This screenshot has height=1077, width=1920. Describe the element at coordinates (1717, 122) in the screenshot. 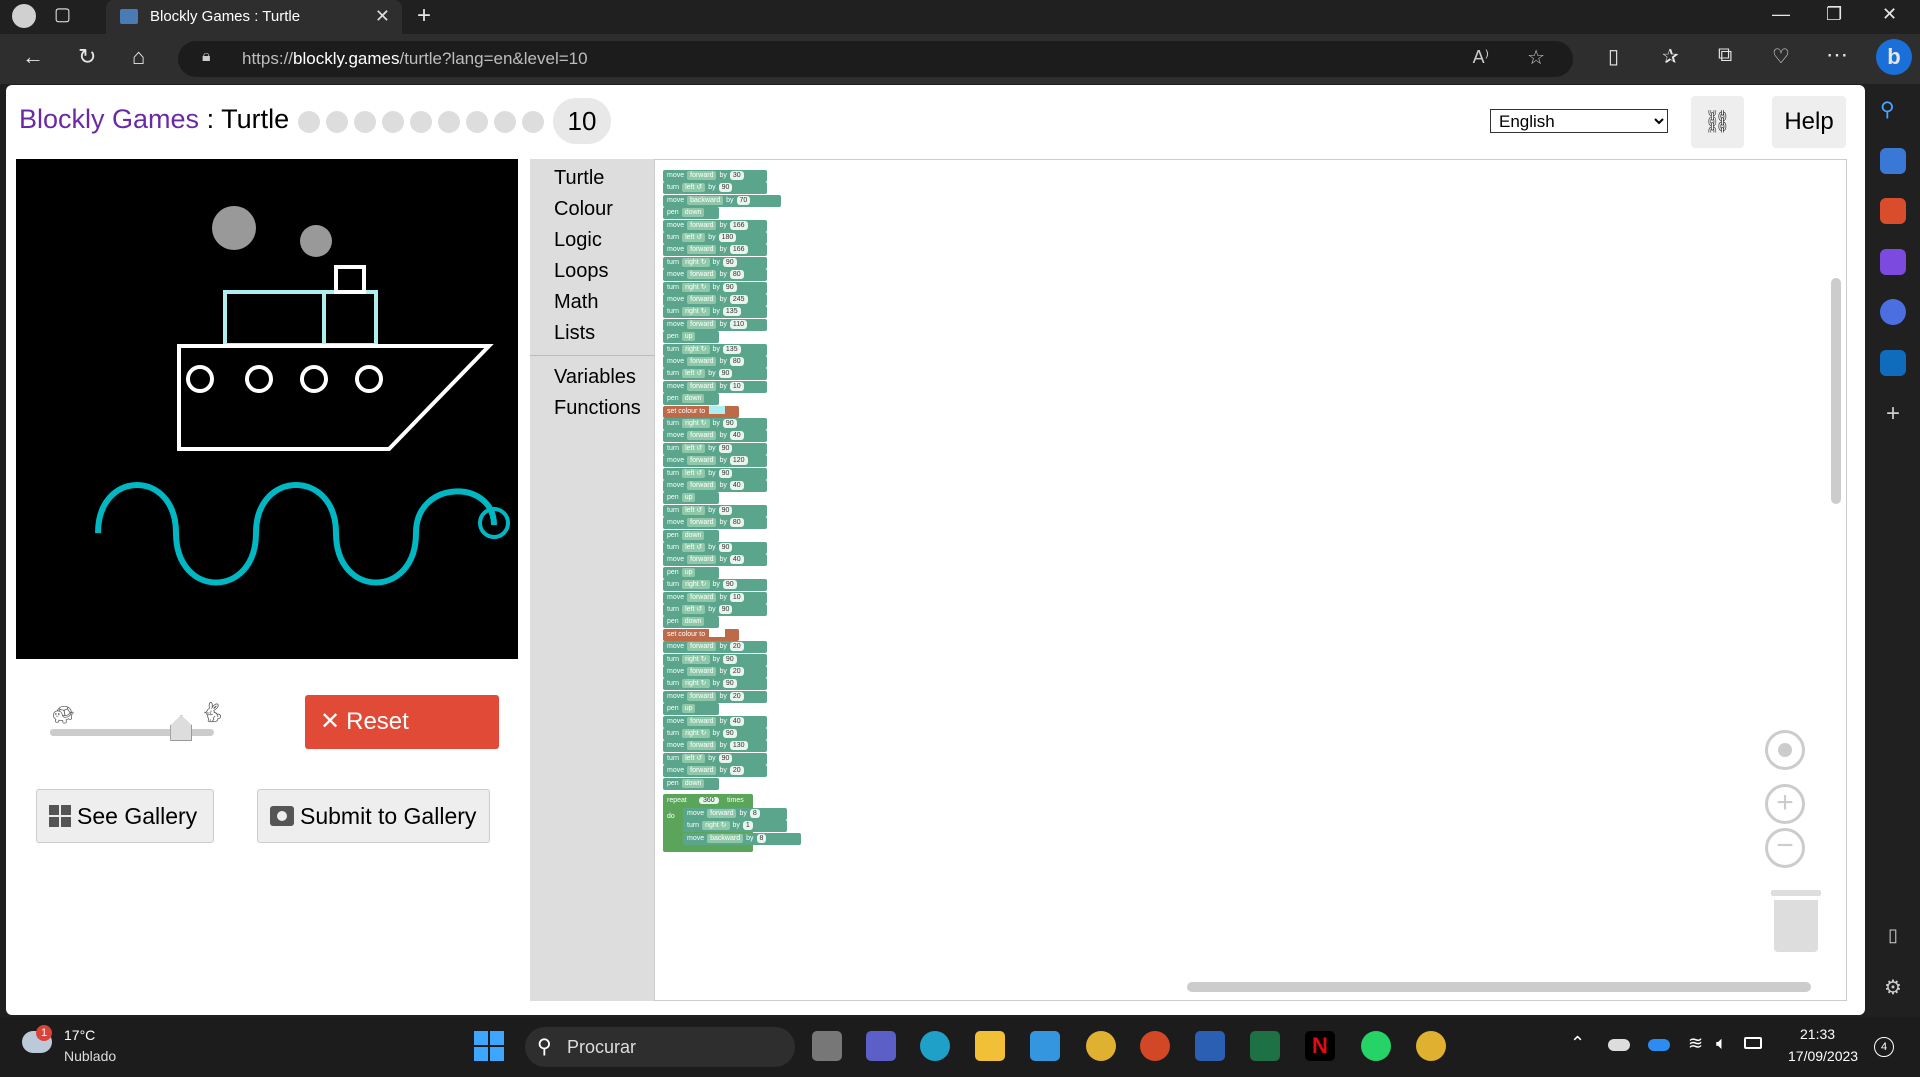

I see `link-button: ⛓` at that location.